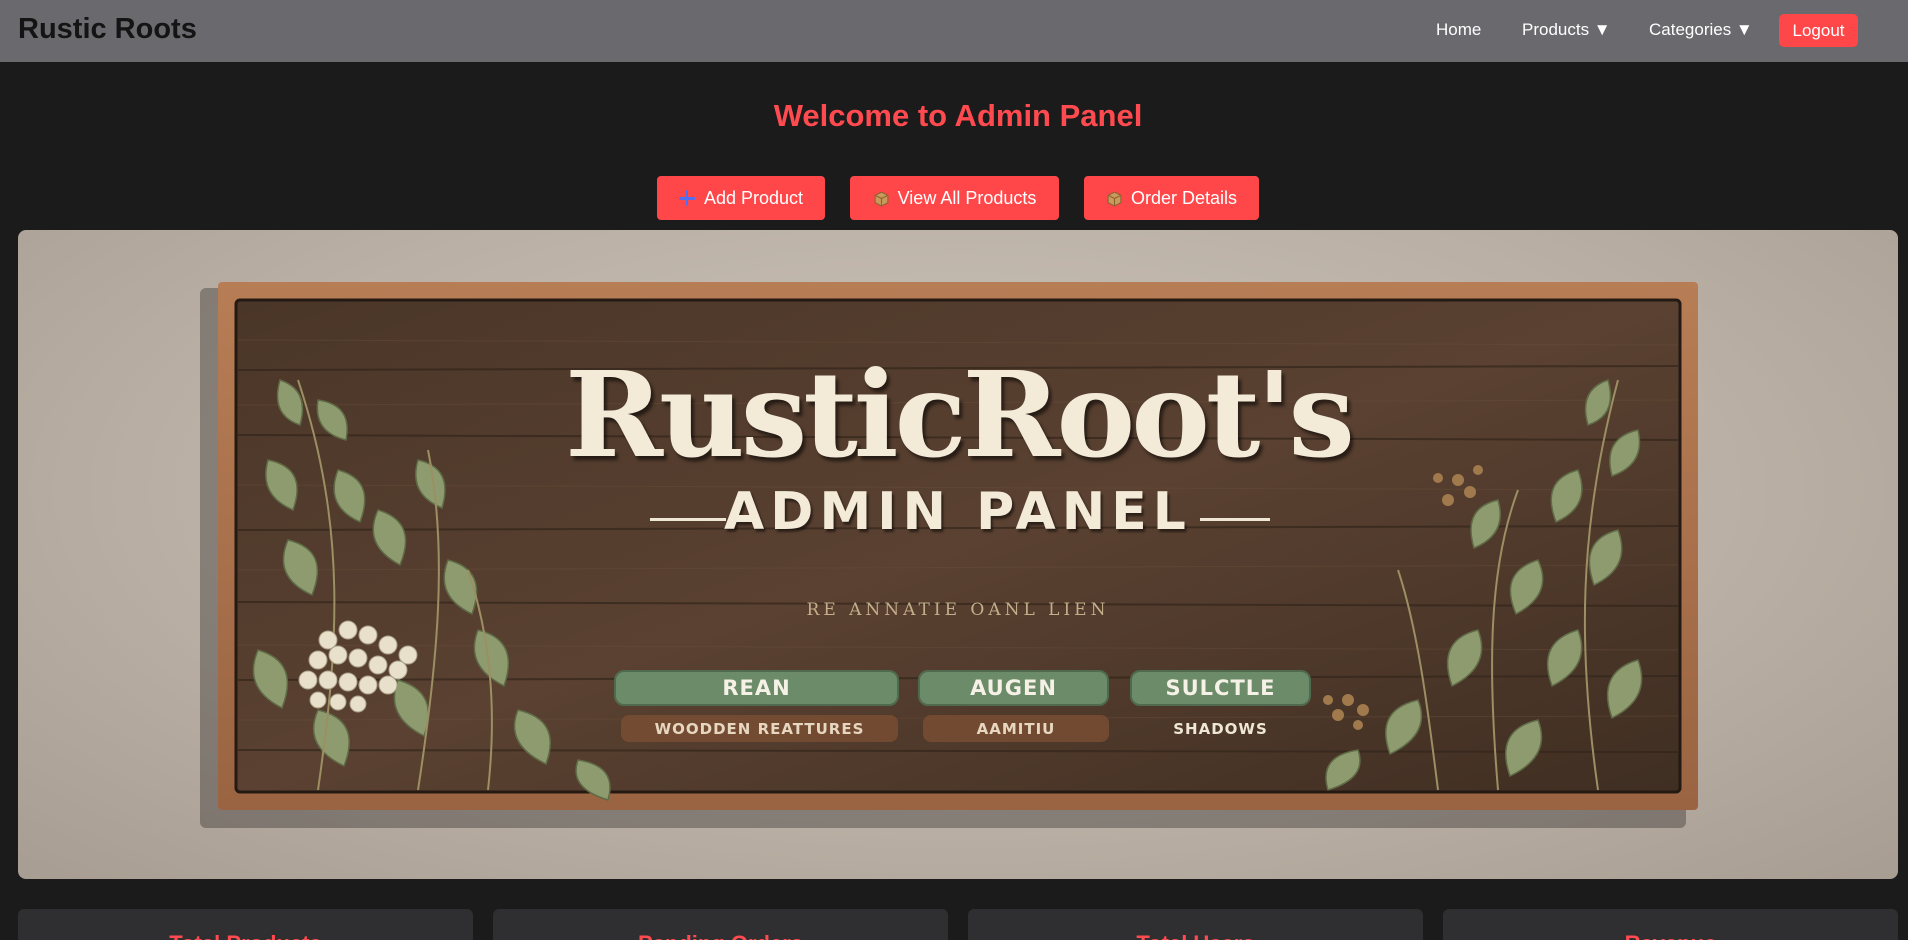  What do you see at coordinates (720, 924) in the screenshot?
I see `stat-card-pending-orders: Pending Orders` at bounding box center [720, 924].